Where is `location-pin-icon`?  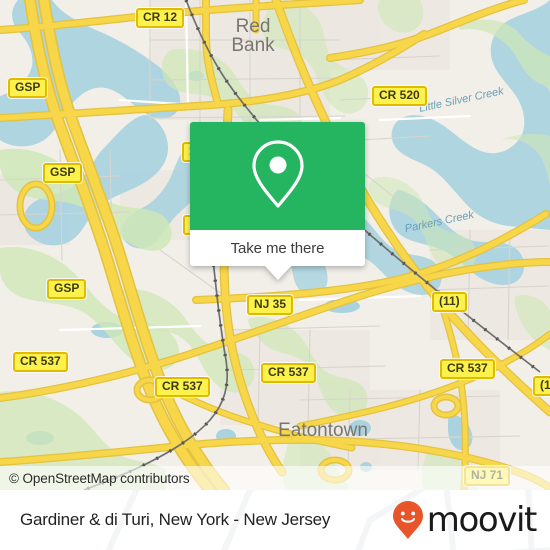 location-pin-icon is located at coordinates (278, 176).